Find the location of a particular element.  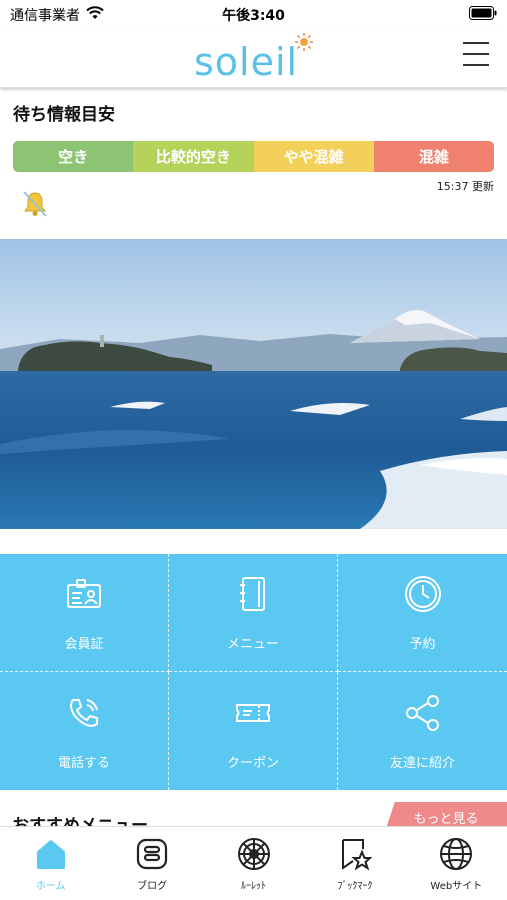

hamburger-menu-icon is located at coordinates (476, 55).